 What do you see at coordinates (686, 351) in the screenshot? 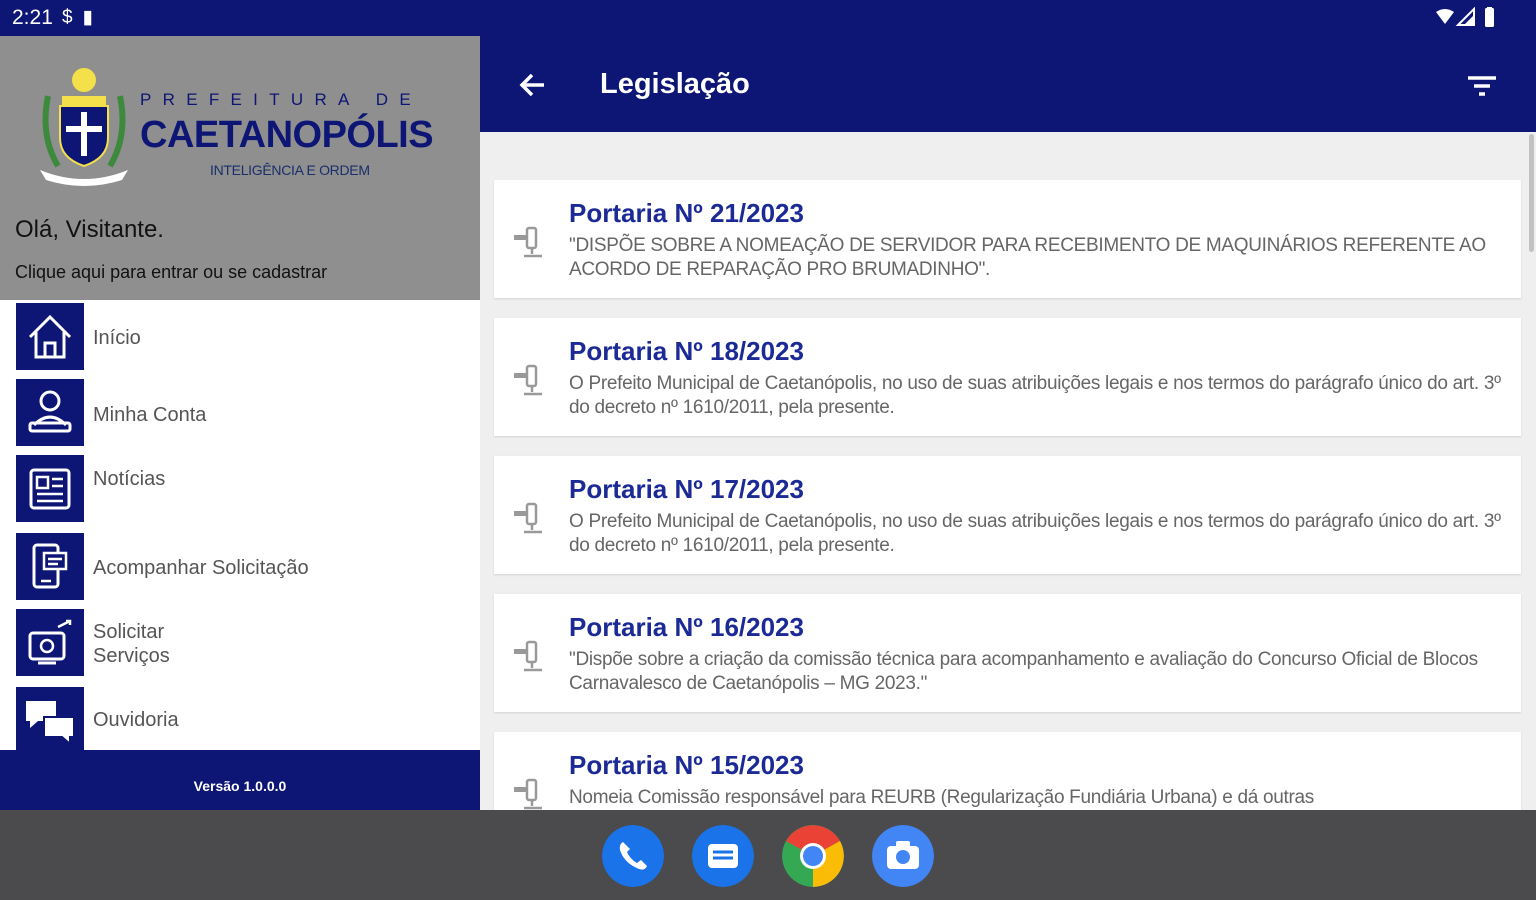
I see `item-title: Portaria Nº 18/2023` at bounding box center [686, 351].